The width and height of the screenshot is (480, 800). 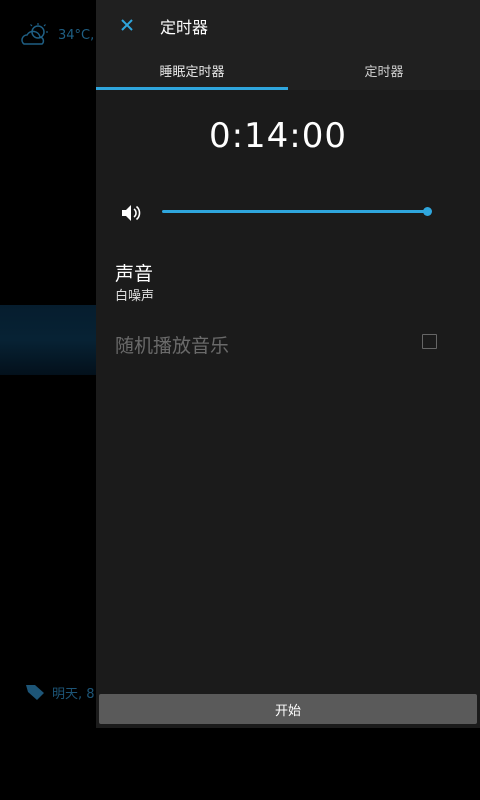 I want to click on background-next-alarm: 明天, 8:, so click(x=61, y=692).